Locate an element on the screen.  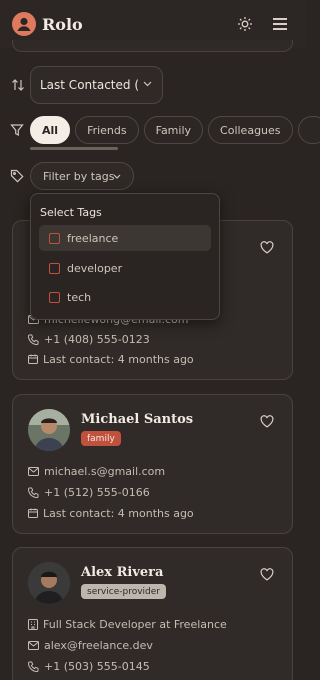
previous-card-edge is located at coordinates (152, 46).